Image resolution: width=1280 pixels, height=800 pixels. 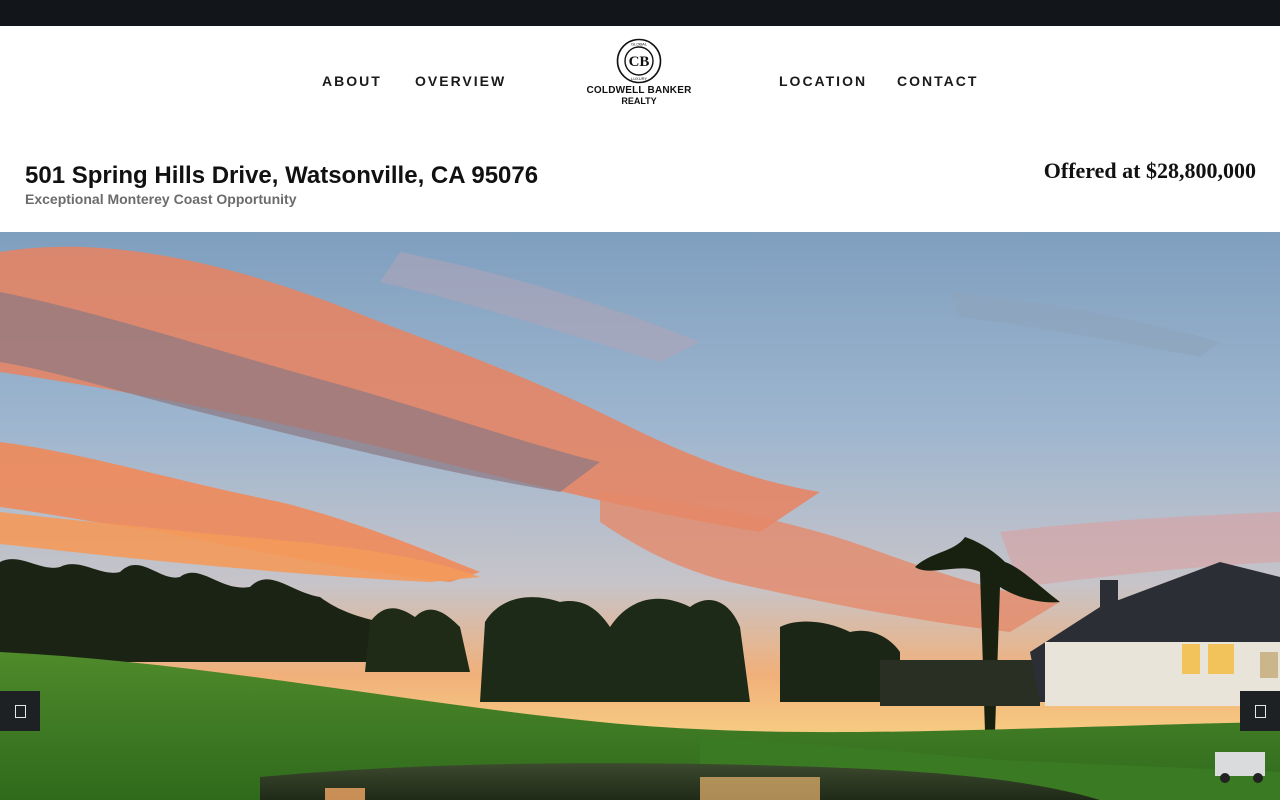 I want to click on nav-contact: CONTACT, so click(x=937, y=81).